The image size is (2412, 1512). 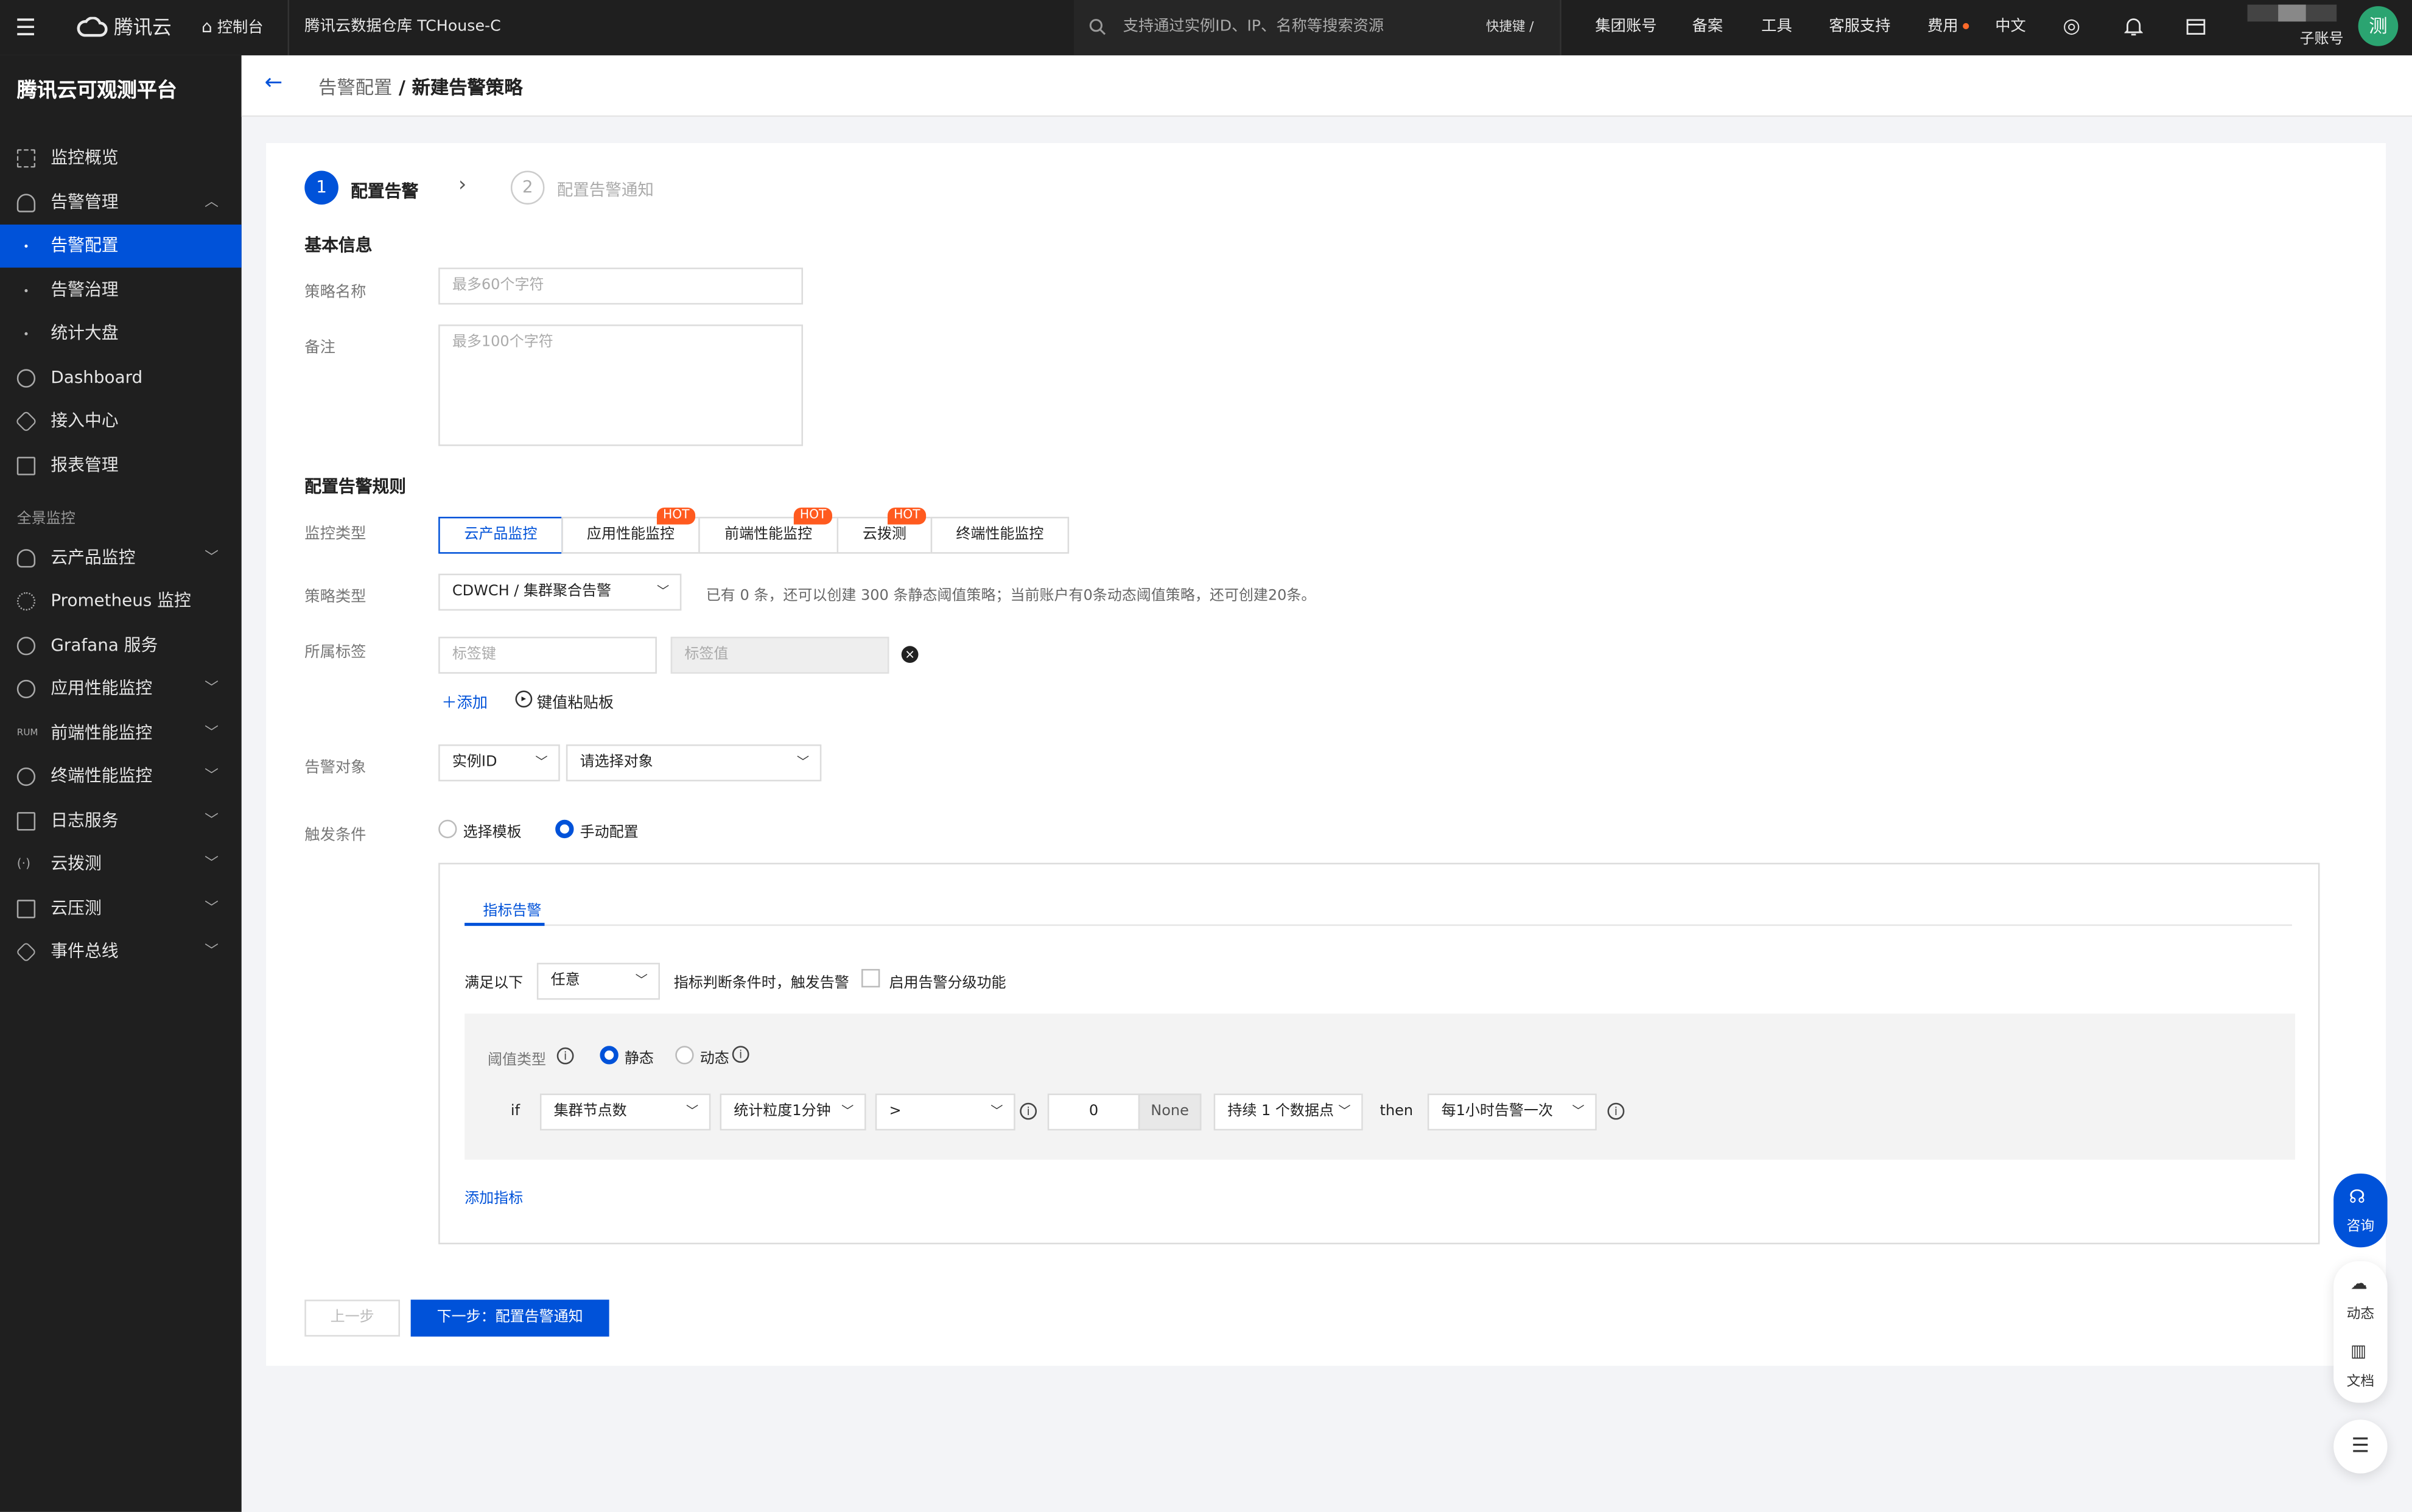 I want to click on menu-icon: ☰, so click(x=25, y=27).